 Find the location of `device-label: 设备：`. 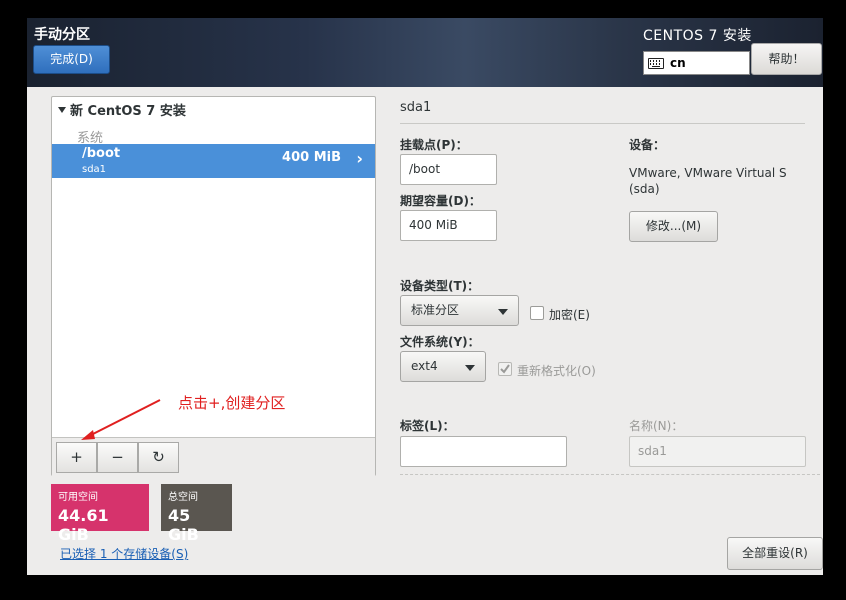

device-label: 设备： is located at coordinates (647, 145).